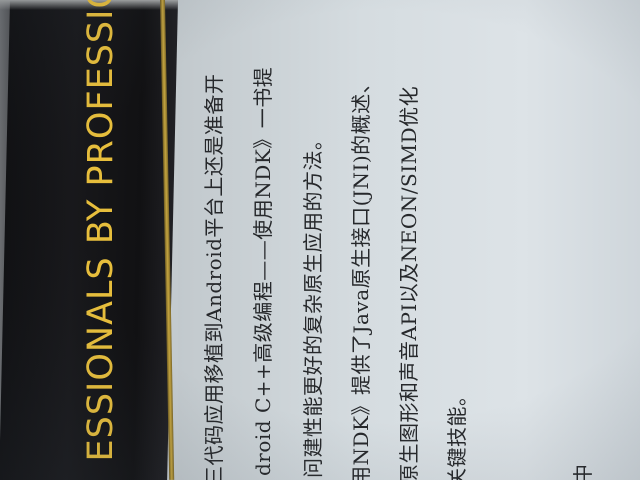 Image resolution: width=640 pixels, height=480 pixels. What do you see at coordinates (101, 231) in the screenshot?
I see `spine-tagline: ESSIONALS BY PROFESSIO` at bounding box center [101, 231].